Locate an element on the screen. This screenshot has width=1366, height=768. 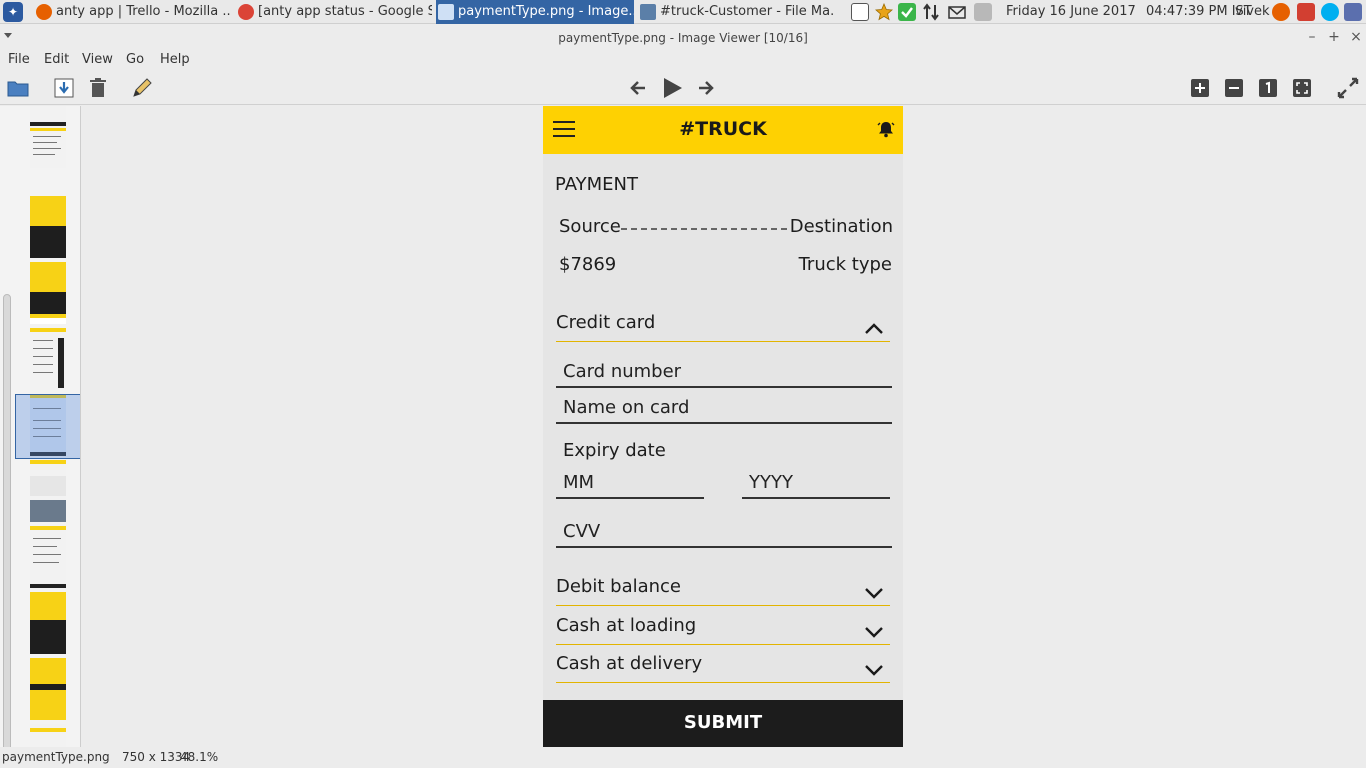
name-on-card-placeholder: Name on card is located at coordinates (626, 407).